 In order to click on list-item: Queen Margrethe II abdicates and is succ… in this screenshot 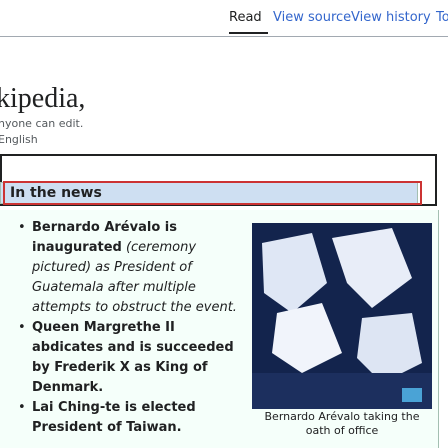, I will do `click(129, 358)`.